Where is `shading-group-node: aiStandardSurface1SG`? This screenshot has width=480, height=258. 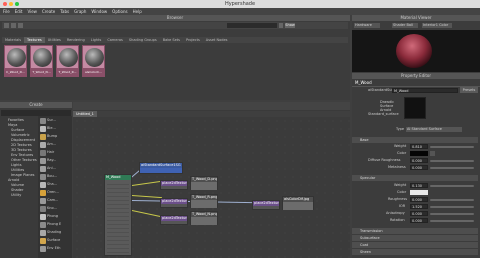
shading-group-node: aiStandardSurface1SG is located at coordinates (161, 168).